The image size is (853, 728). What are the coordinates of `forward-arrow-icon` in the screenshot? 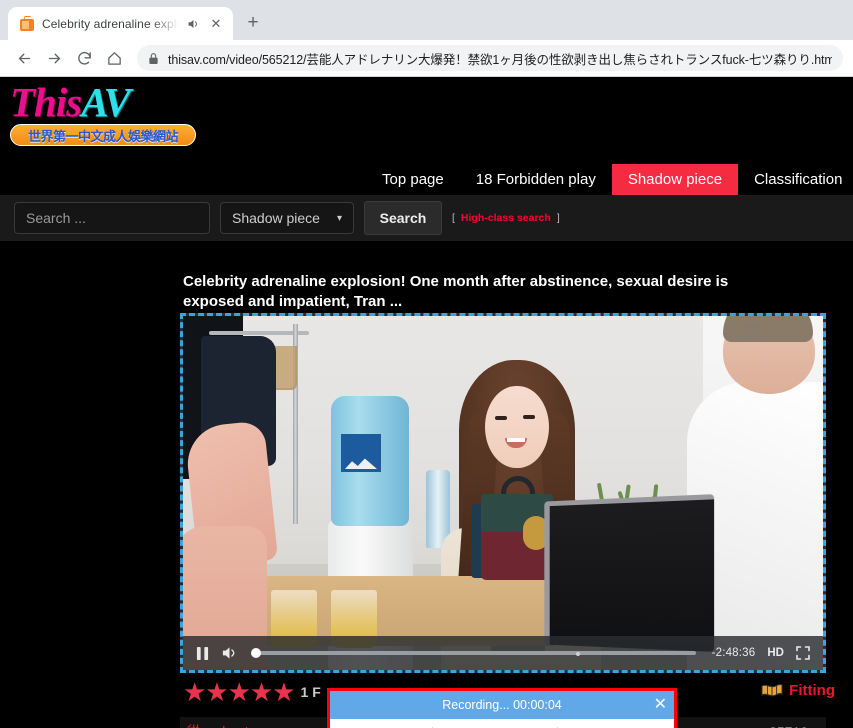 It's located at (54, 58).